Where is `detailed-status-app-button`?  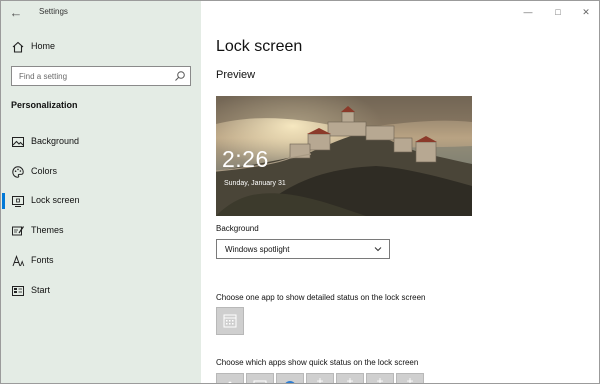 detailed-status-app-button is located at coordinates (230, 321).